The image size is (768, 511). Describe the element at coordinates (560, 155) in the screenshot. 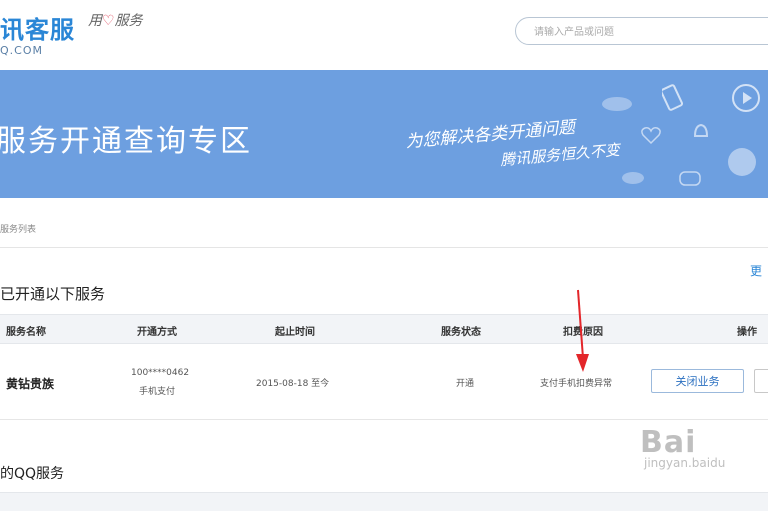

I see `banner-slogan-line2: 腾讯服务恒久不变` at that location.